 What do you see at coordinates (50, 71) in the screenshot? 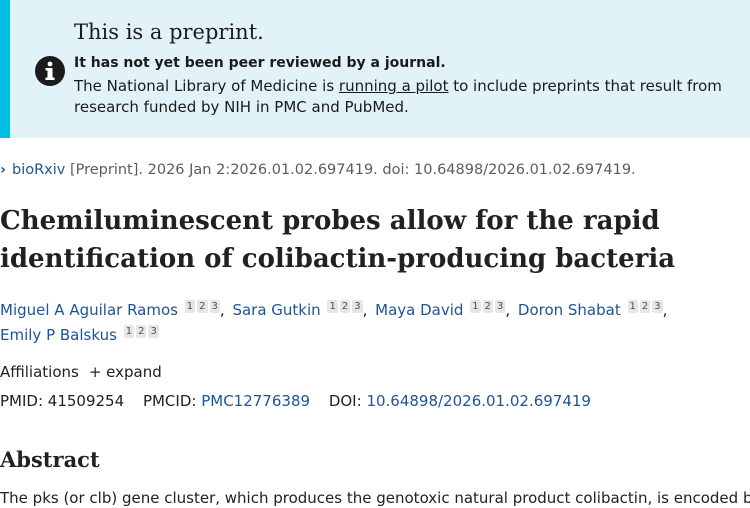
I see `info-icon` at bounding box center [50, 71].